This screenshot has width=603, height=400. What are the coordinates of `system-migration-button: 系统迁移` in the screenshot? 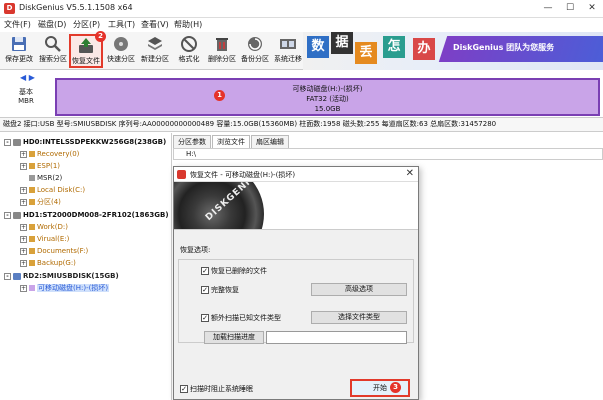 It's located at (288, 51).